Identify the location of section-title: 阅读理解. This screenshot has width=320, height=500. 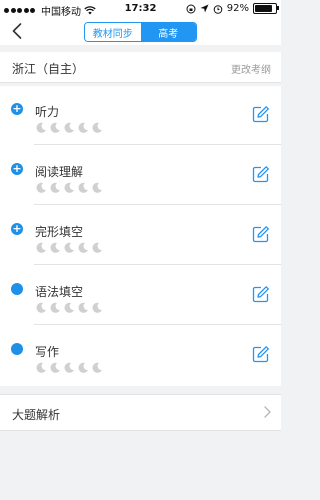
(59, 172).